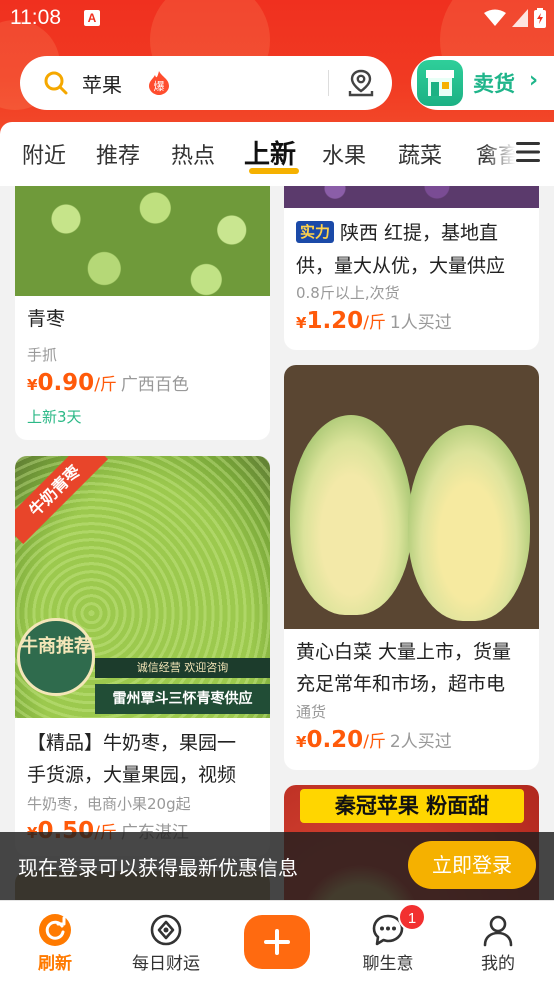 Image resolution: width=554 pixels, height=985 pixels. I want to click on bottom-nav: 刷新 每日财运 聊生意 1 我的, so click(277, 942).